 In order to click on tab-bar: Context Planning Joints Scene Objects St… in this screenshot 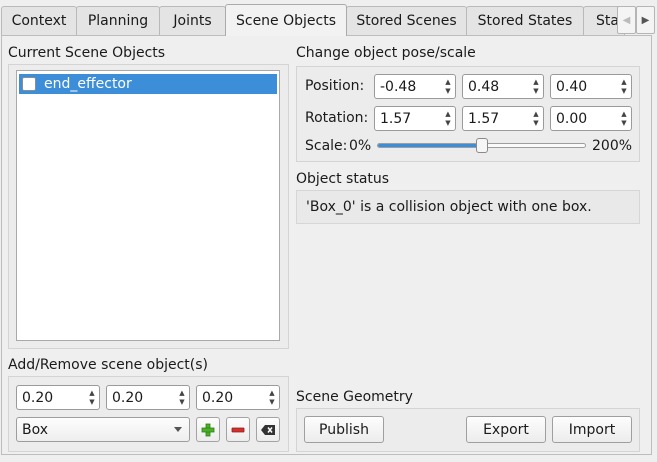, I will do `click(328, 18)`.